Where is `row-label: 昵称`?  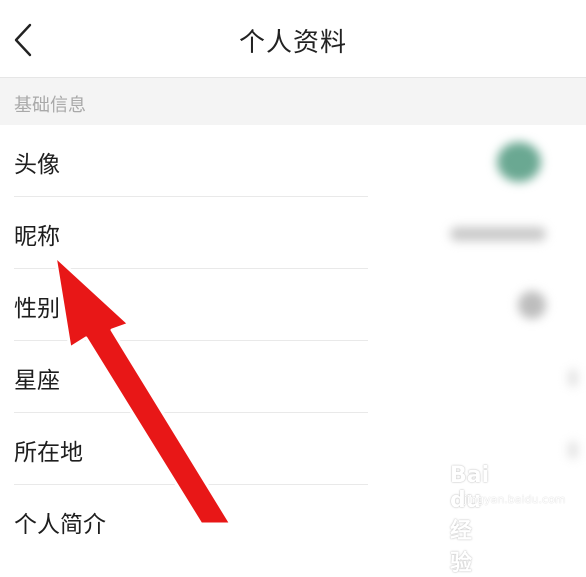 row-label: 昵称 is located at coordinates (37, 237).